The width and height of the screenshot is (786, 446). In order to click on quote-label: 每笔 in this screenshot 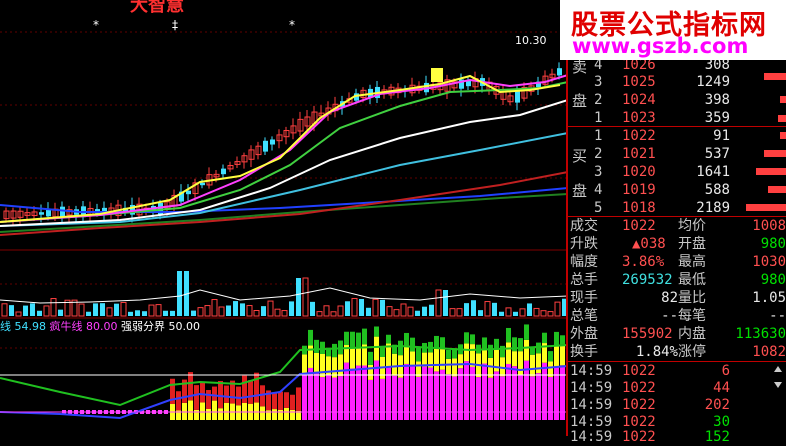, I will do `click(692, 316)`.